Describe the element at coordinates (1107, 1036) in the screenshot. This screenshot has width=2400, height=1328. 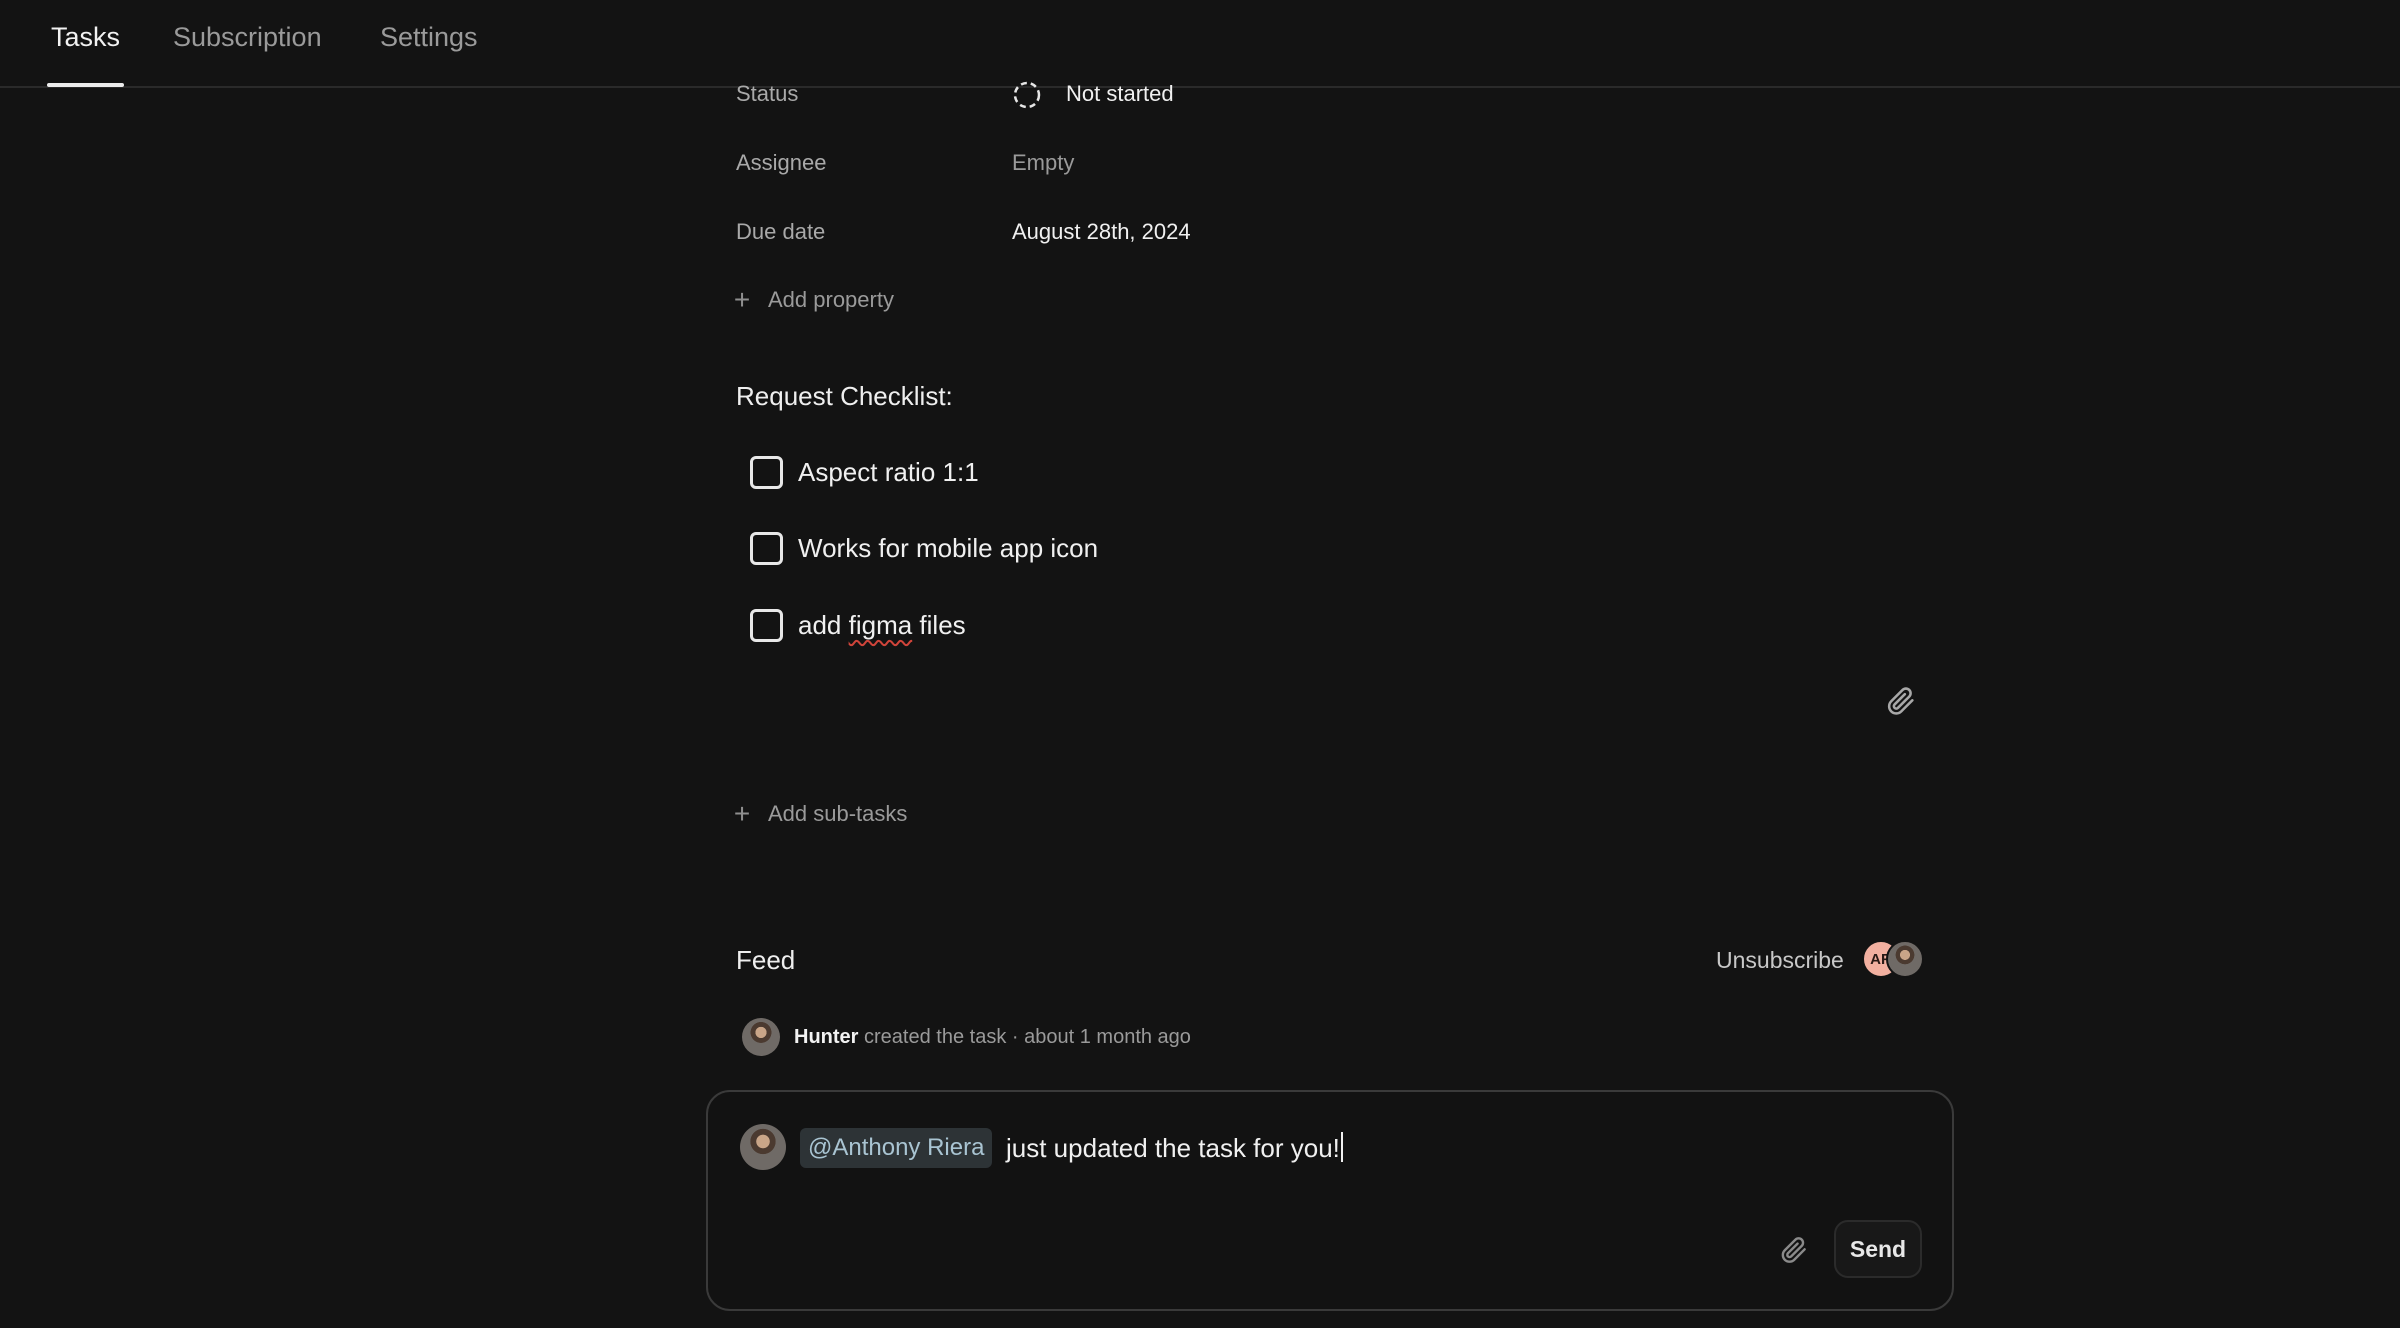
I see `feed-time: about 1 month ago` at that location.